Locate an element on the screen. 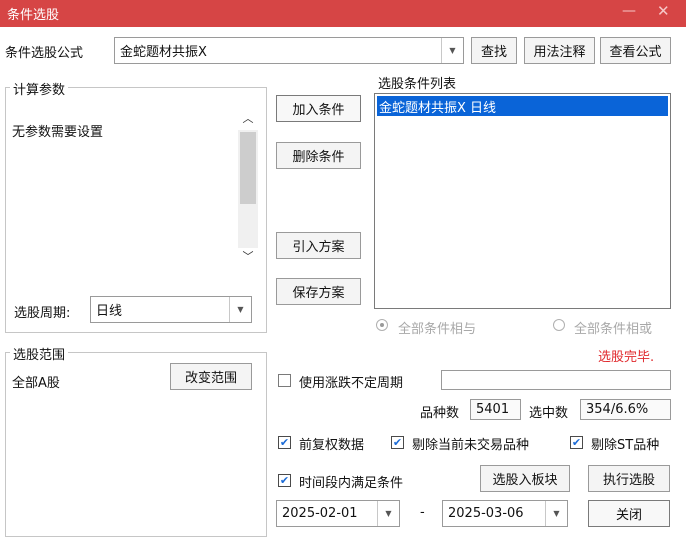  all-and-radio is located at coordinates (382, 325).